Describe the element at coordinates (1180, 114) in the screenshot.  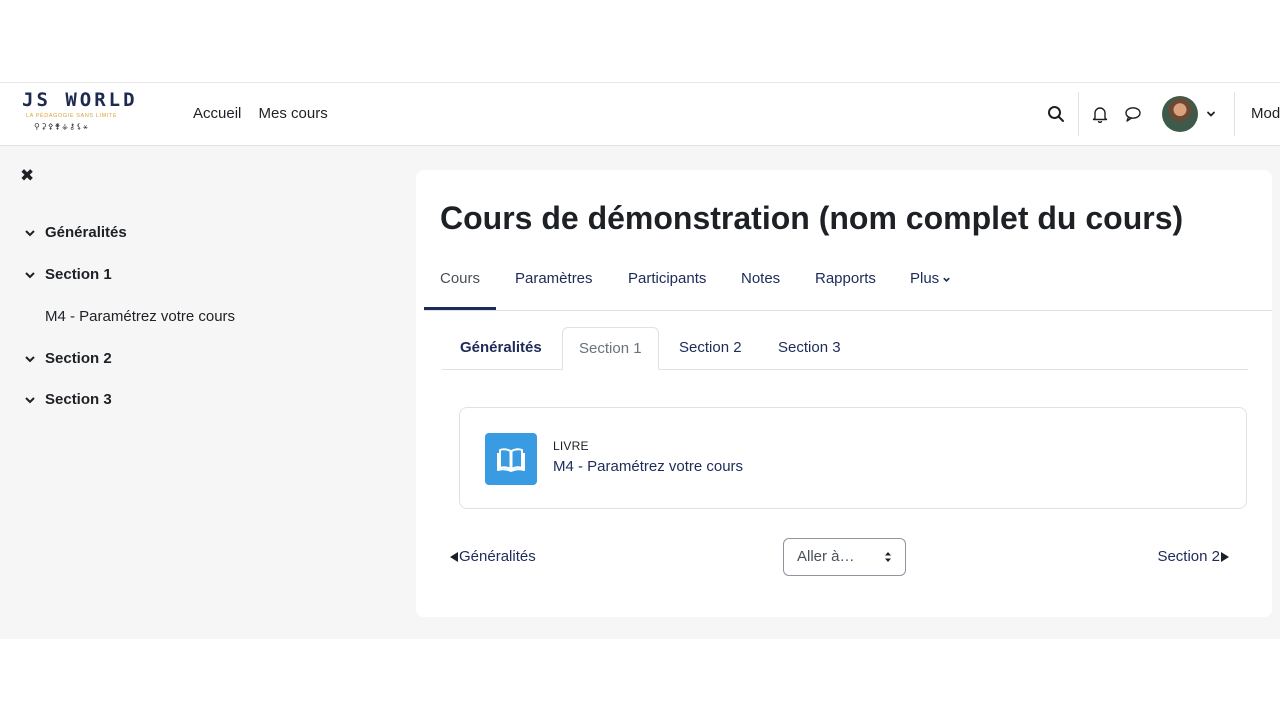
I see `avatar` at that location.